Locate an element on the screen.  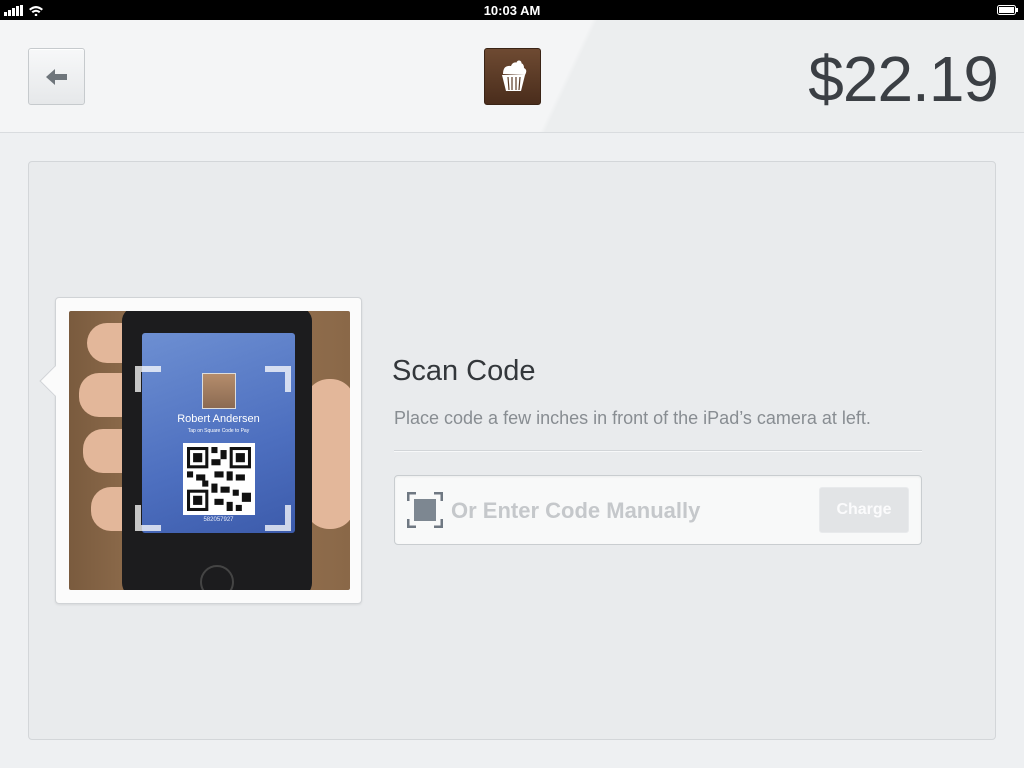
header: $22.19 is located at coordinates (512, 76).